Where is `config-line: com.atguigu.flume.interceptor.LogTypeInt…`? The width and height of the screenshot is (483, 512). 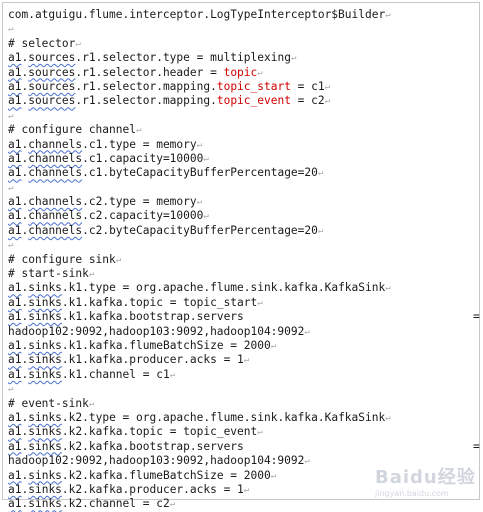 config-line: com.atguigu.flume.interceptor.LogTypeInt… is located at coordinates (199, 14).